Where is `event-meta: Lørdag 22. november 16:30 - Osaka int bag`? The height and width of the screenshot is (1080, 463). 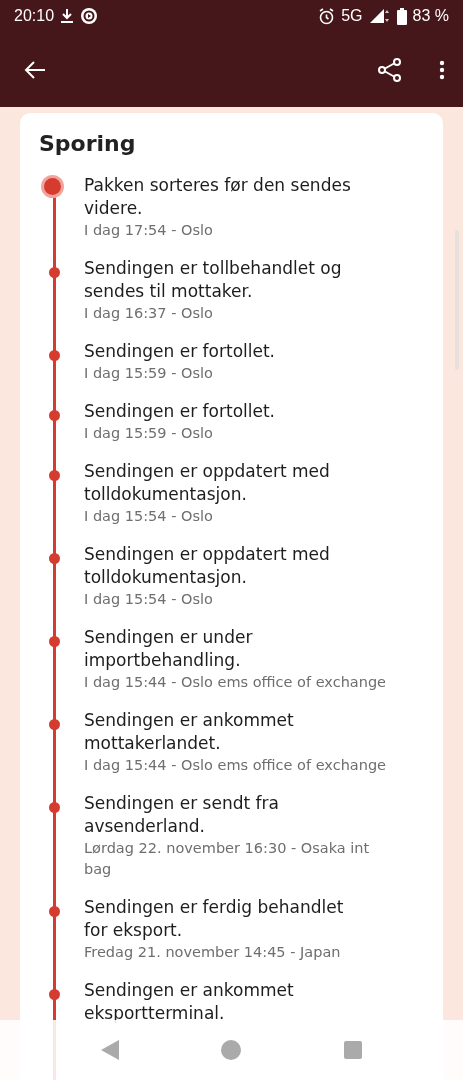 event-meta: Lørdag 22. november 16:30 - Osaka int bag is located at coordinates (227, 859).